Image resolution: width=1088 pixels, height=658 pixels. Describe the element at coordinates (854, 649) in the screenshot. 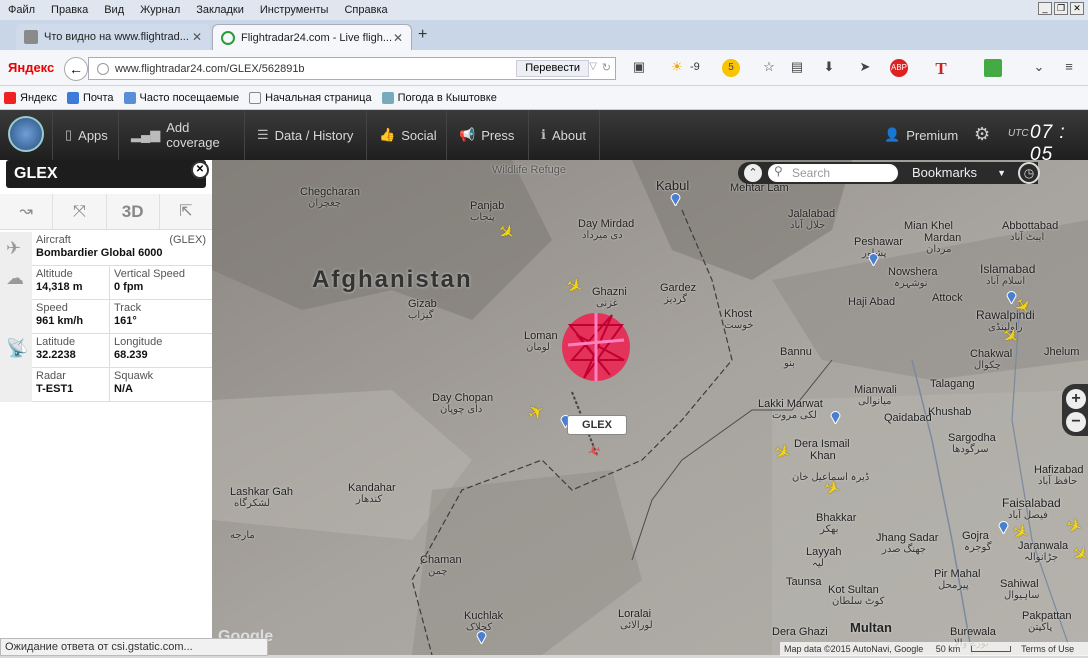

I see `attribution-text: Map data ©2015 AutoNavi, Google` at that location.